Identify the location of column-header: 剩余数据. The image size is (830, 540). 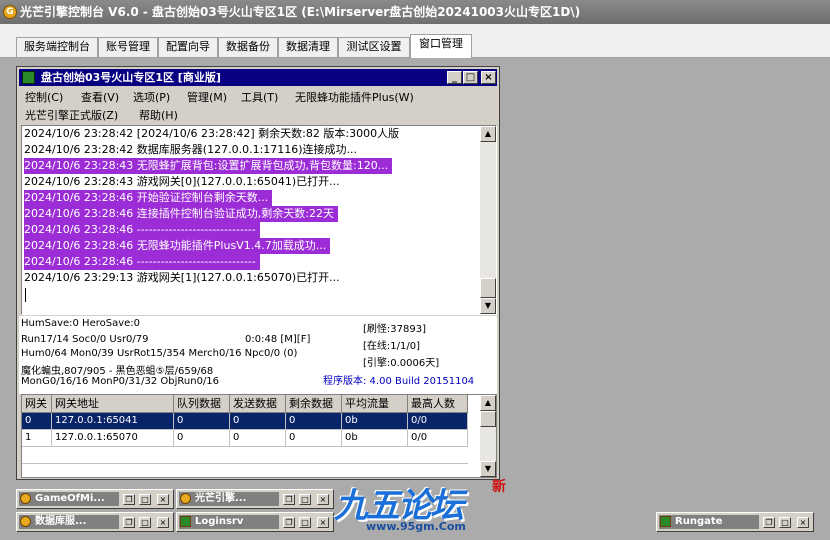
(314, 404).